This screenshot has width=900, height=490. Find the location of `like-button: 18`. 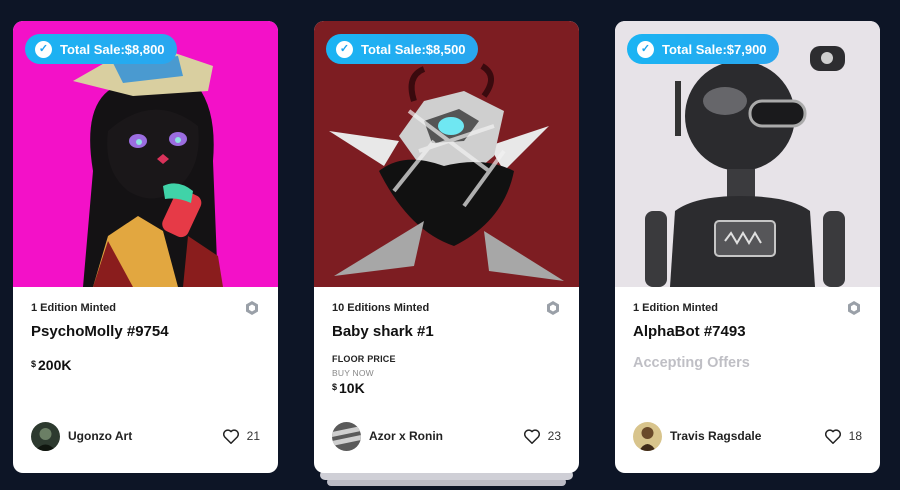

like-button: 18 is located at coordinates (843, 436).